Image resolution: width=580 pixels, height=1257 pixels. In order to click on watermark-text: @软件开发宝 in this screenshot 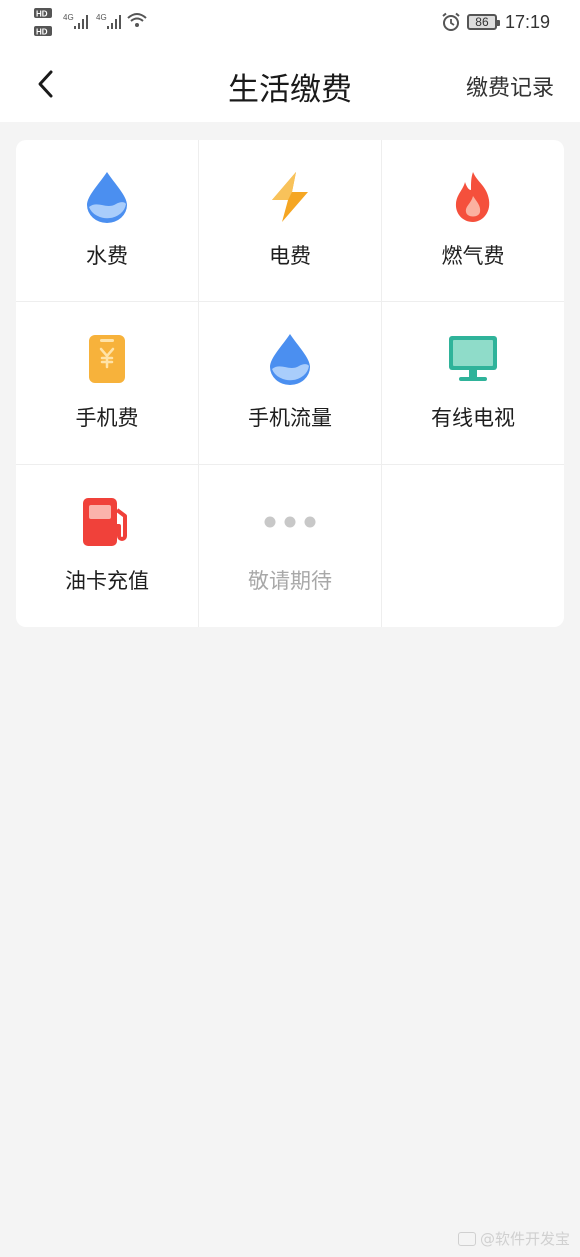, I will do `click(524, 1239)`.